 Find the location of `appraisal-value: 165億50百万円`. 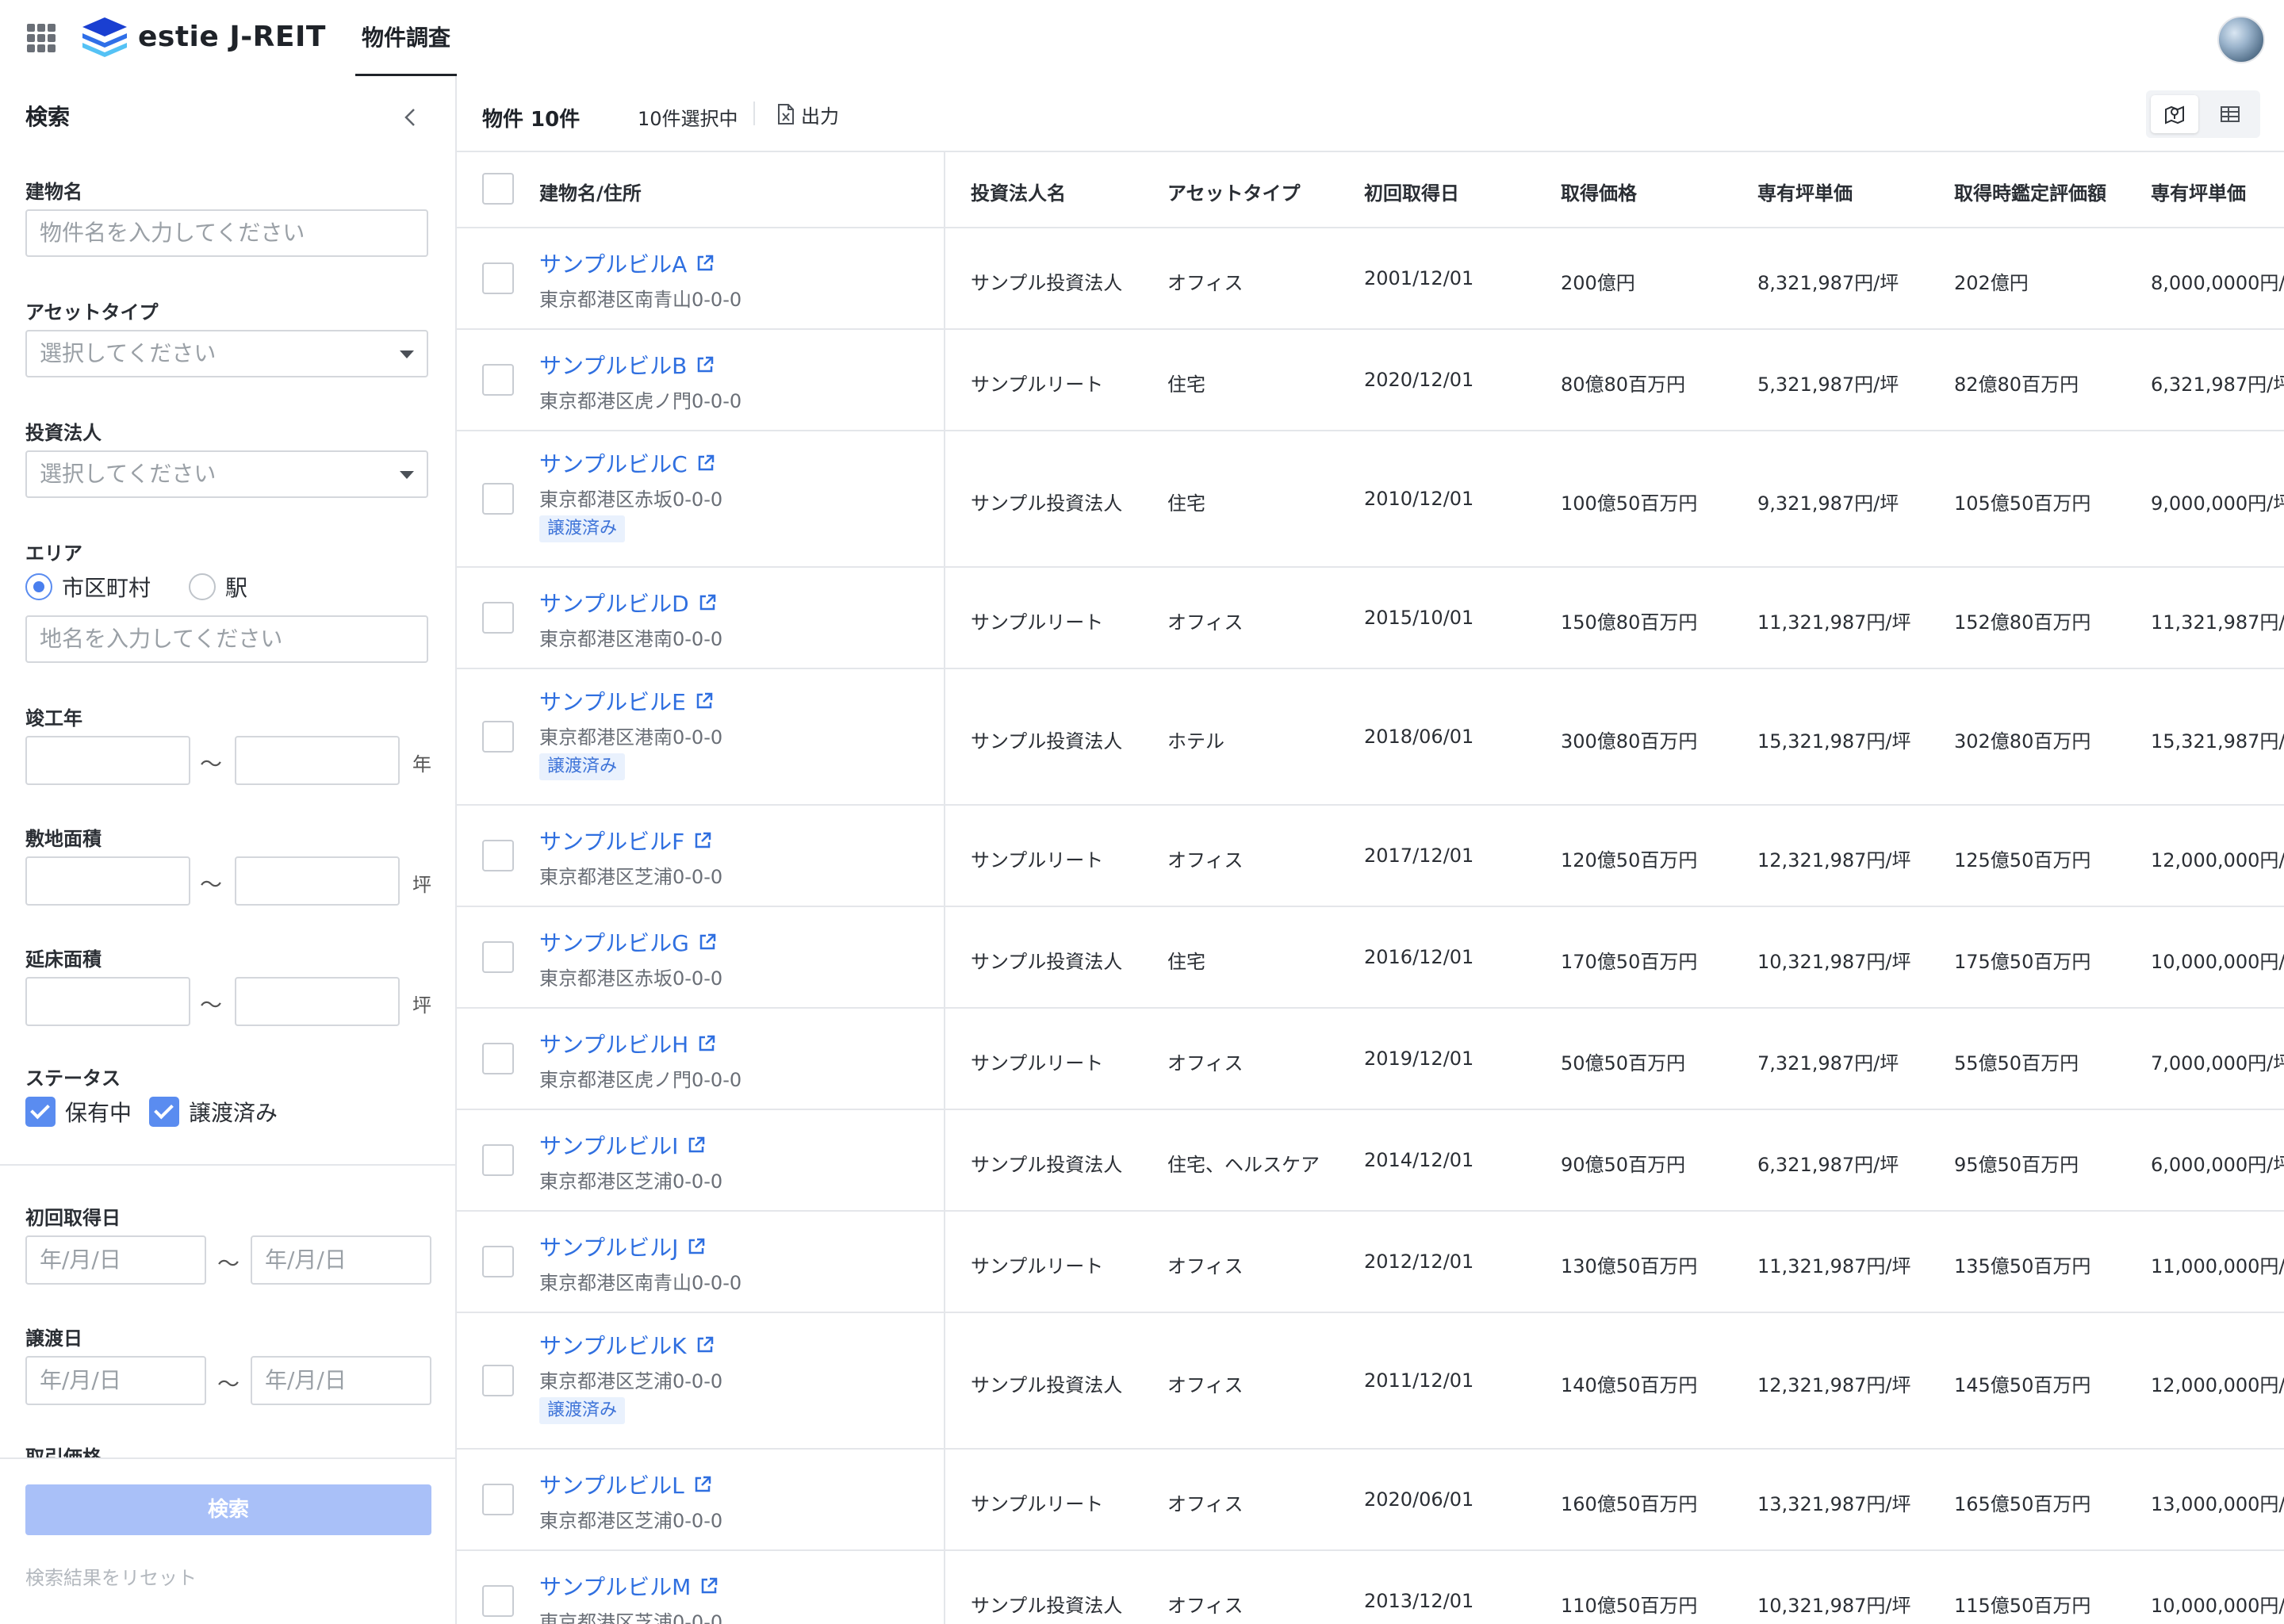

appraisal-value: 165億50百万円 is located at coordinates (2022, 1504).